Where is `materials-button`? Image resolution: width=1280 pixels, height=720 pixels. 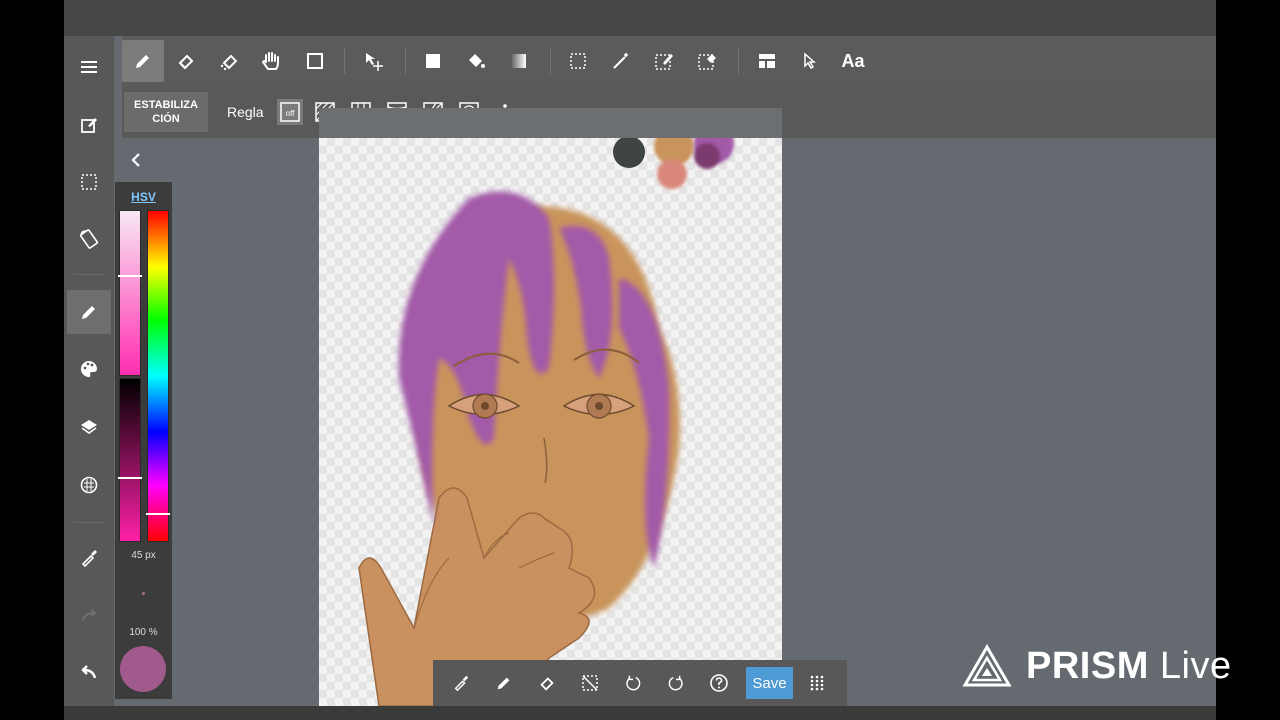
materials-button is located at coordinates (89, 485).